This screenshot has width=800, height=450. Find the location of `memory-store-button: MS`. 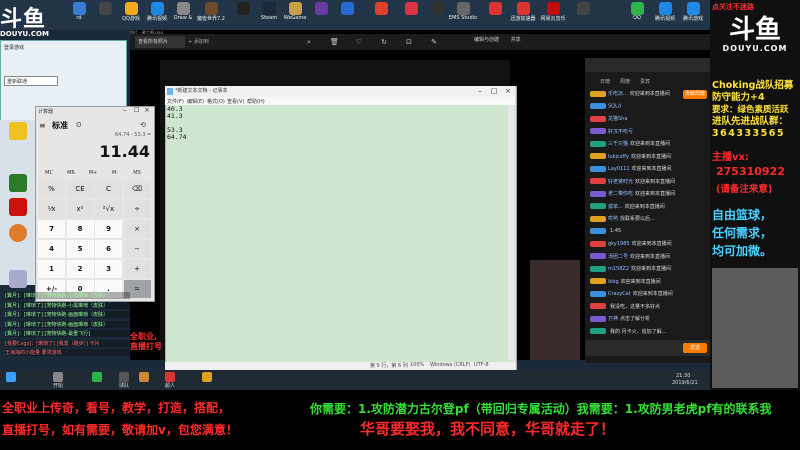

memory-store-button: MS is located at coordinates (137, 173).